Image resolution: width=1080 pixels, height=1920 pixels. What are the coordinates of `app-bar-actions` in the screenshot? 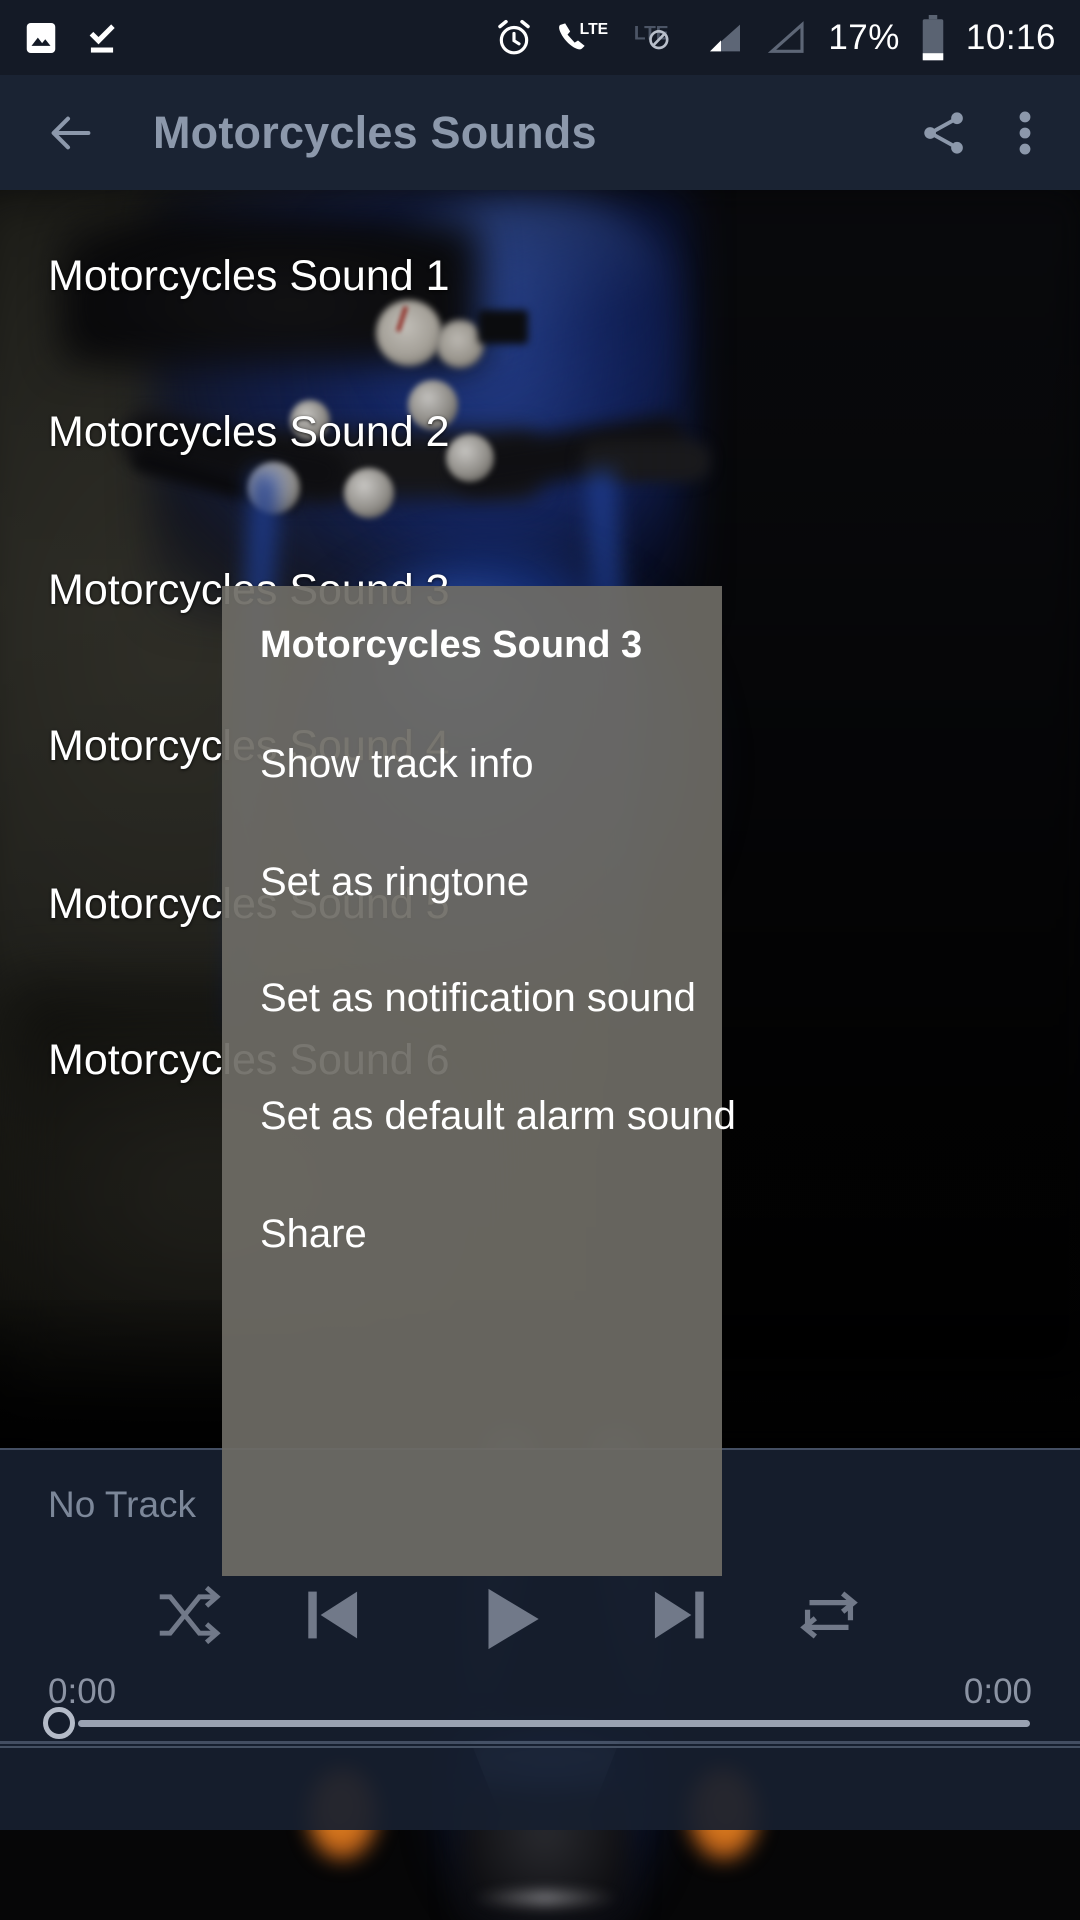 It's located at (999, 133).